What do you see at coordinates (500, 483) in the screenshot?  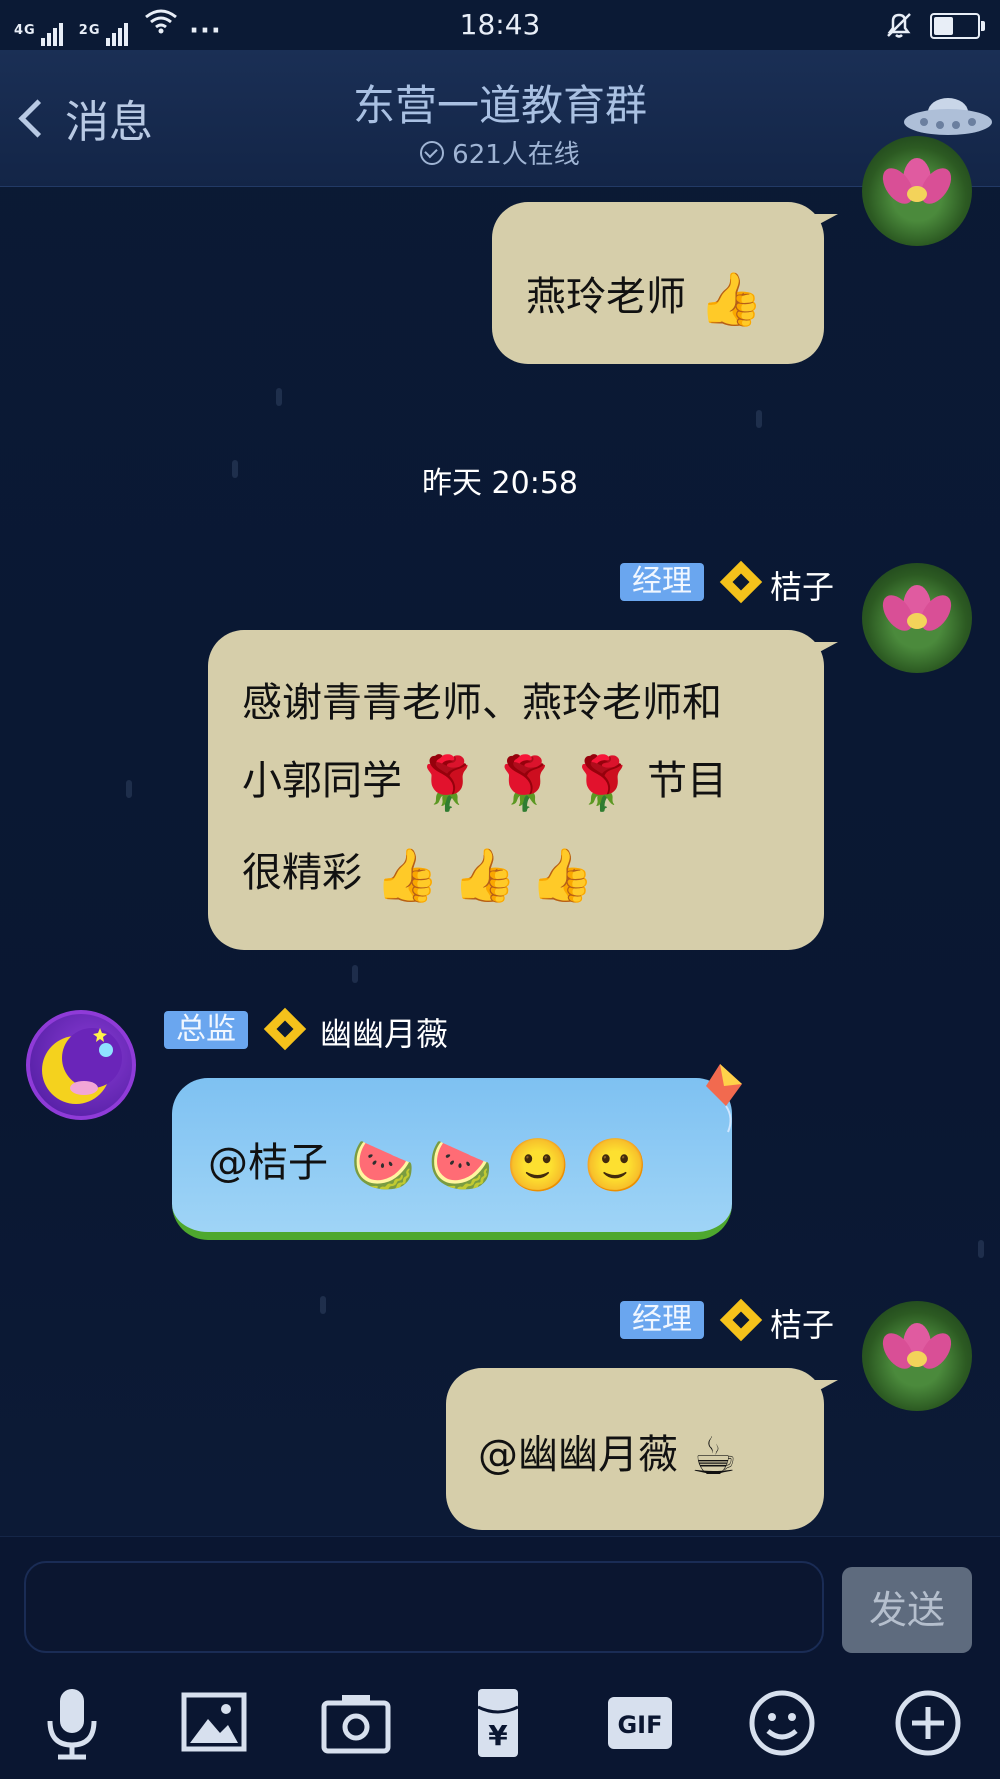 I see `message-timestamp: 昨天 20:58` at bounding box center [500, 483].